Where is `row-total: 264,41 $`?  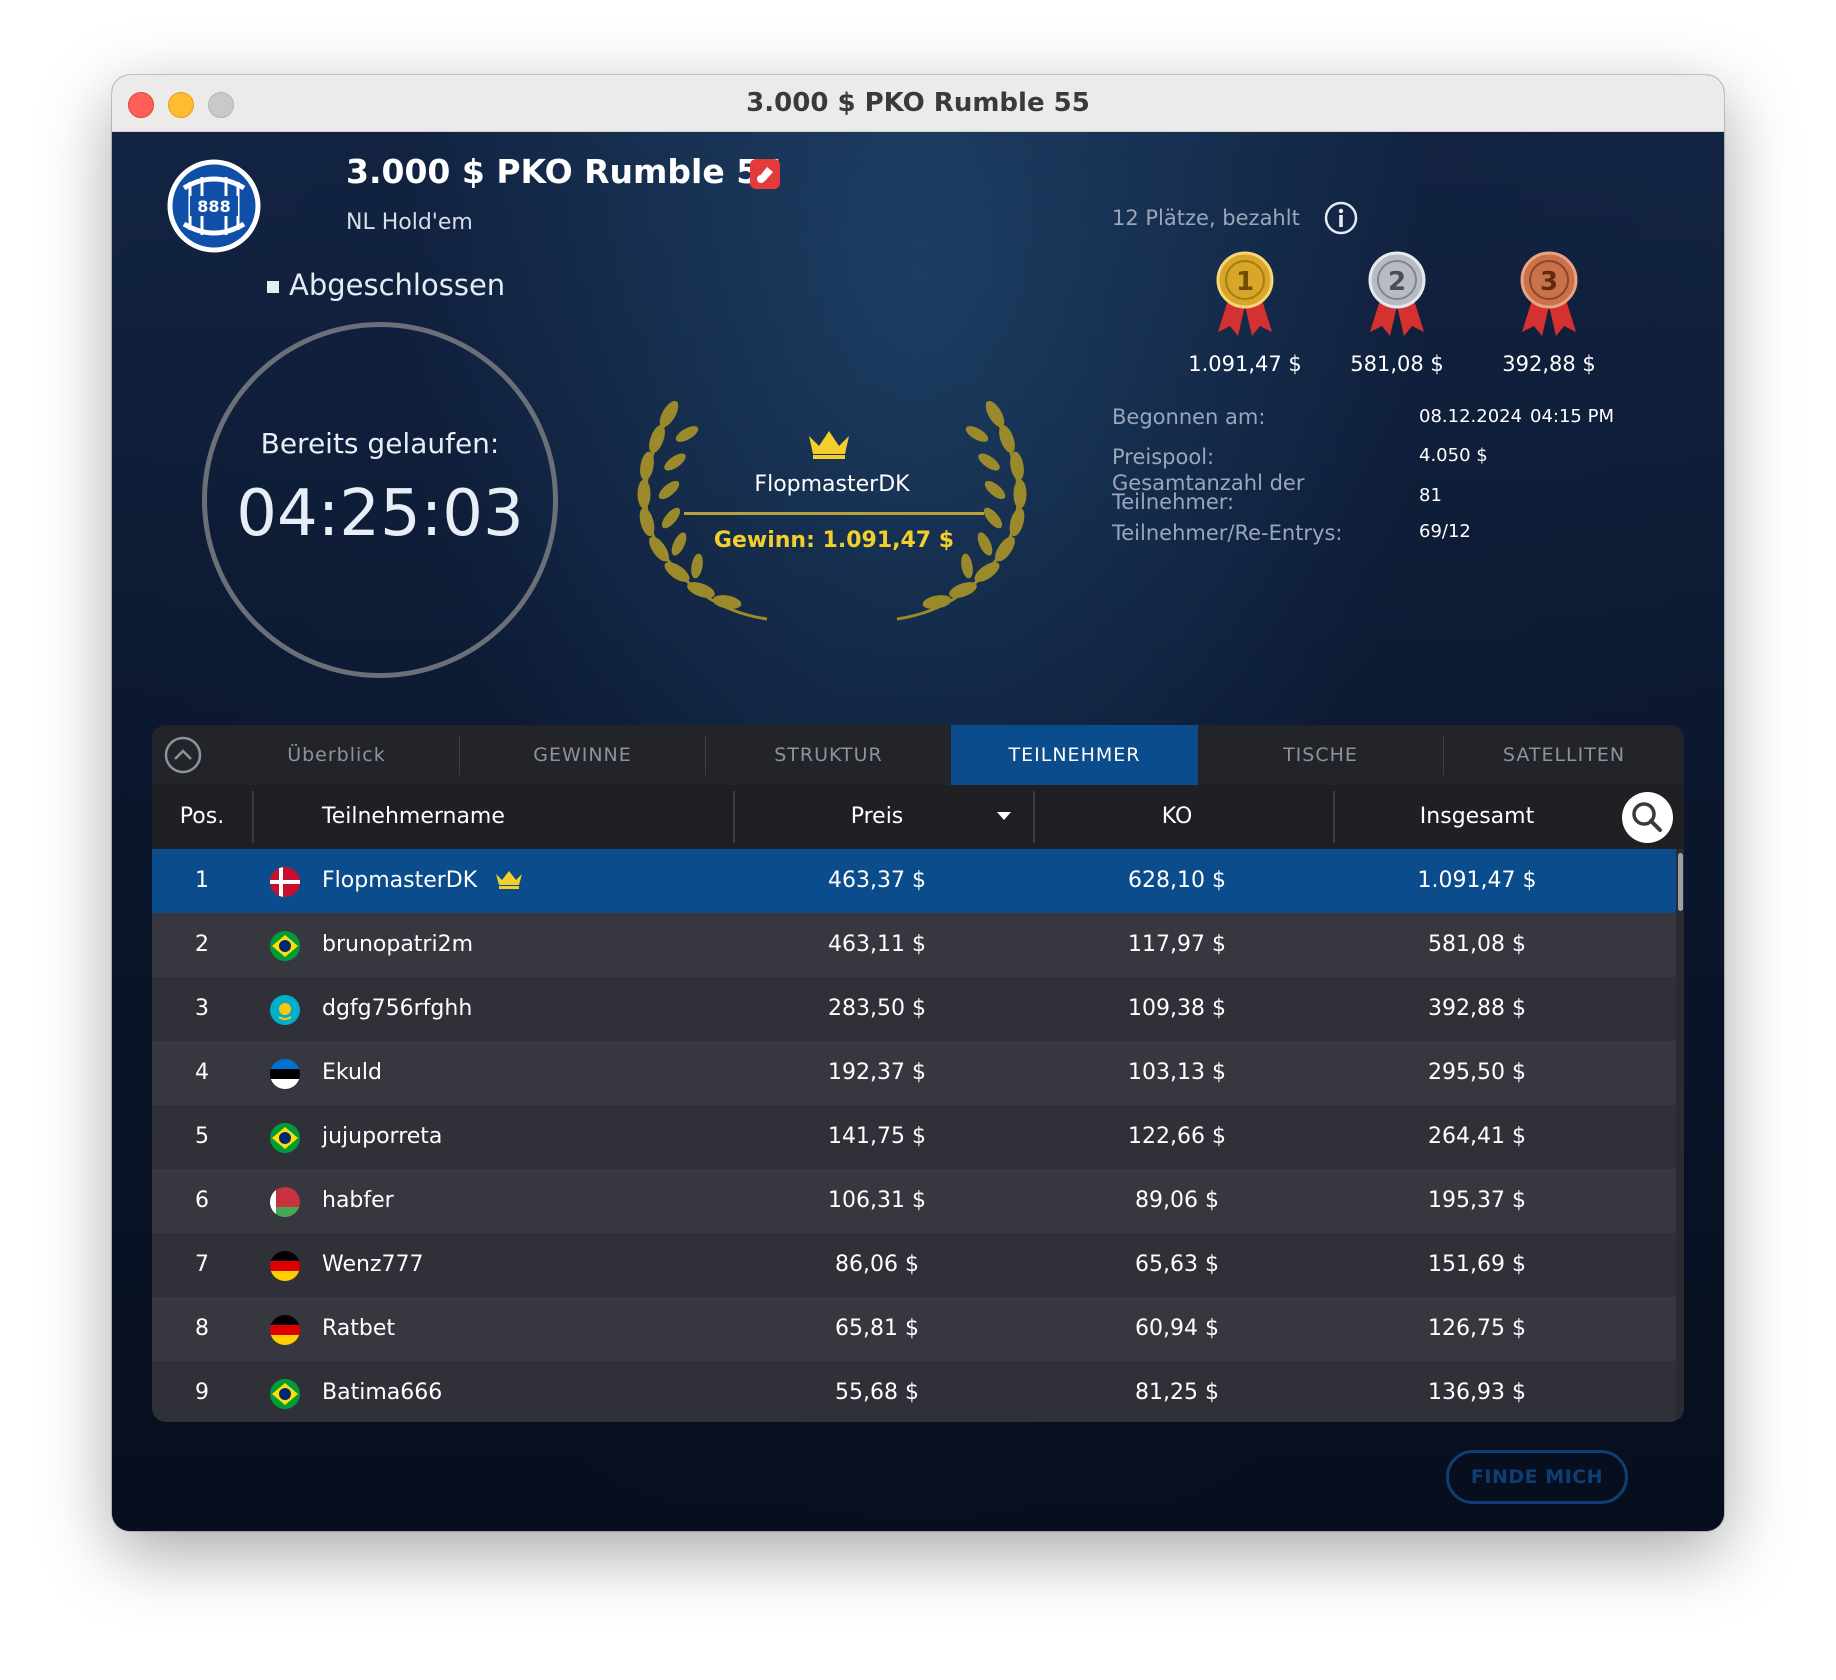
row-total: 264,41 $ is located at coordinates (1477, 1136).